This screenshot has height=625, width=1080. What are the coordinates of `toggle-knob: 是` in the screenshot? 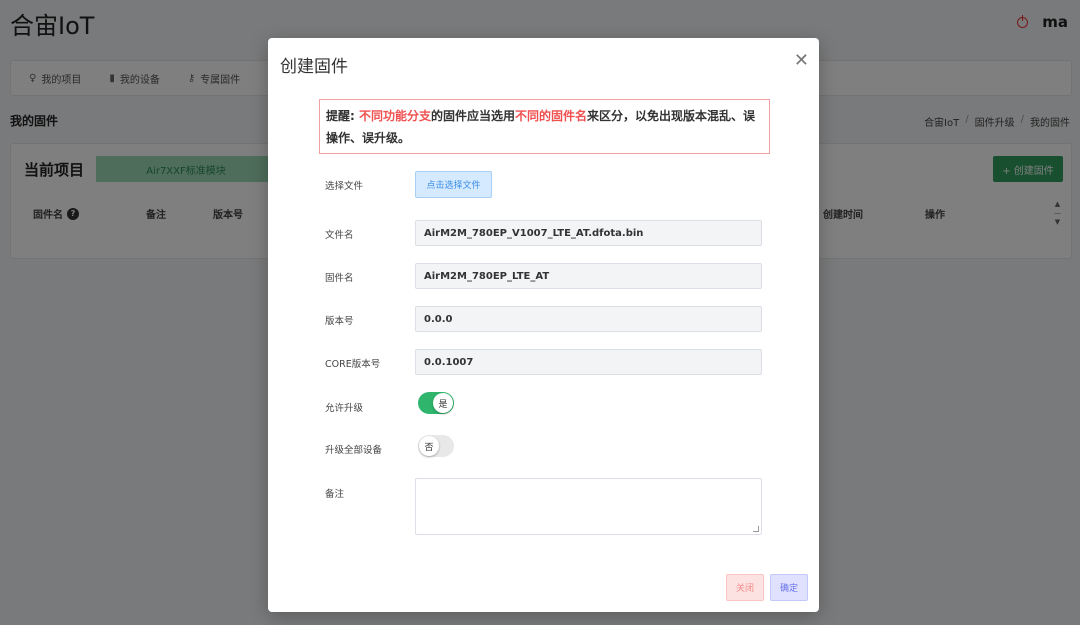 It's located at (443, 403).